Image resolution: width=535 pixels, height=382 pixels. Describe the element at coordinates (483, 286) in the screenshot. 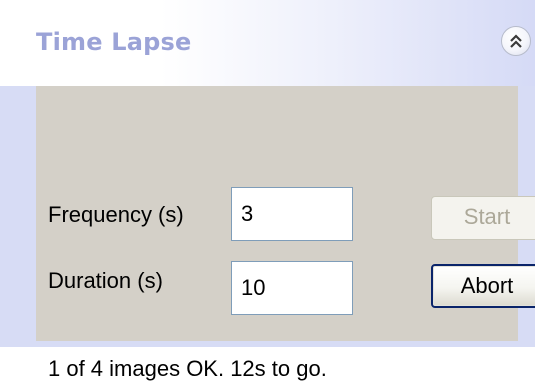

I see `abort-button: Abort` at that location.